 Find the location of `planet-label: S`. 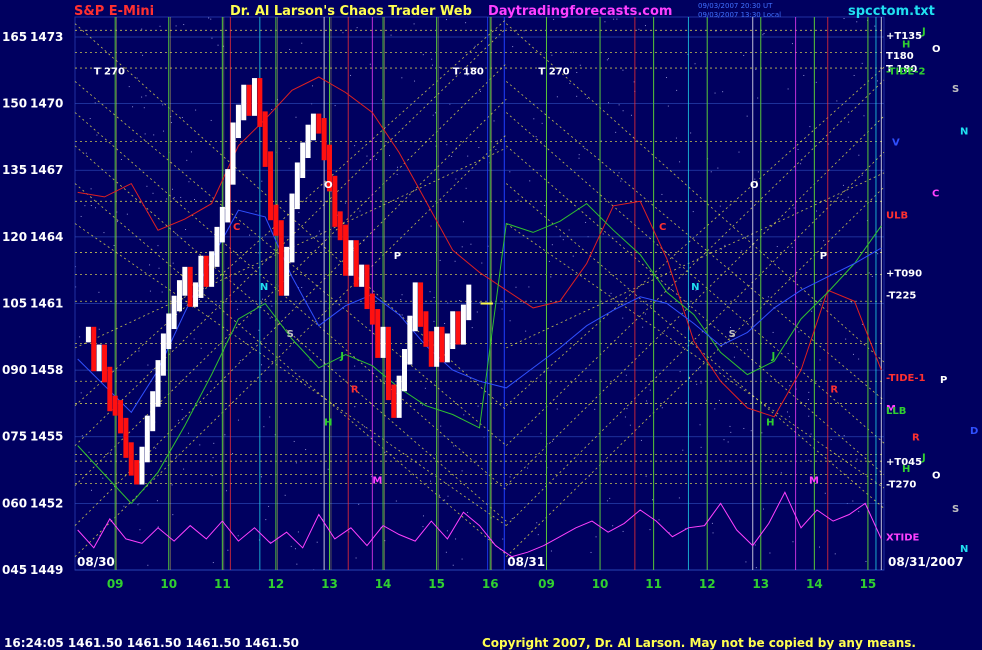

planet-label: S is located at coordinates (290, 334).